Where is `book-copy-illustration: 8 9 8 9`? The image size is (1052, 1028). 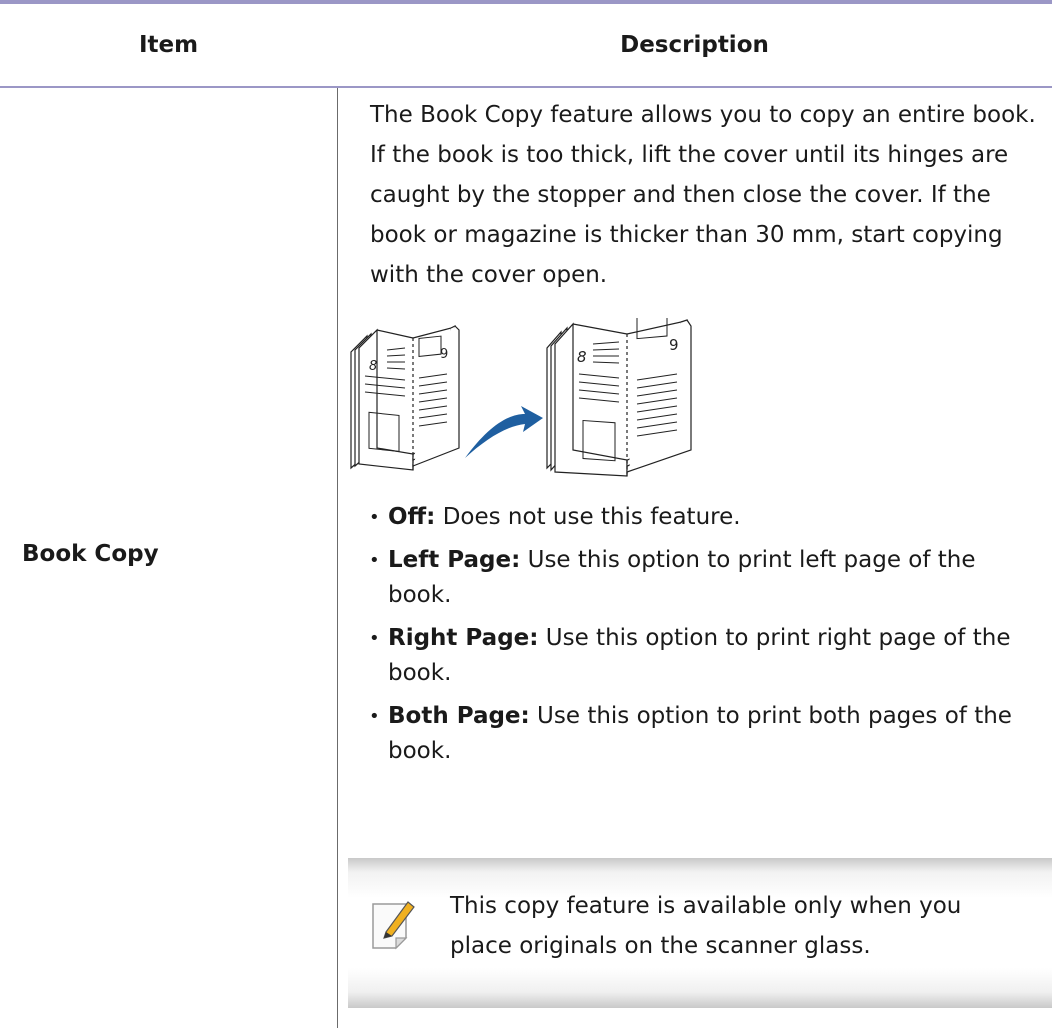
book-copy-illustration: 8 9 8 9 is located at coordinates (521, 397).